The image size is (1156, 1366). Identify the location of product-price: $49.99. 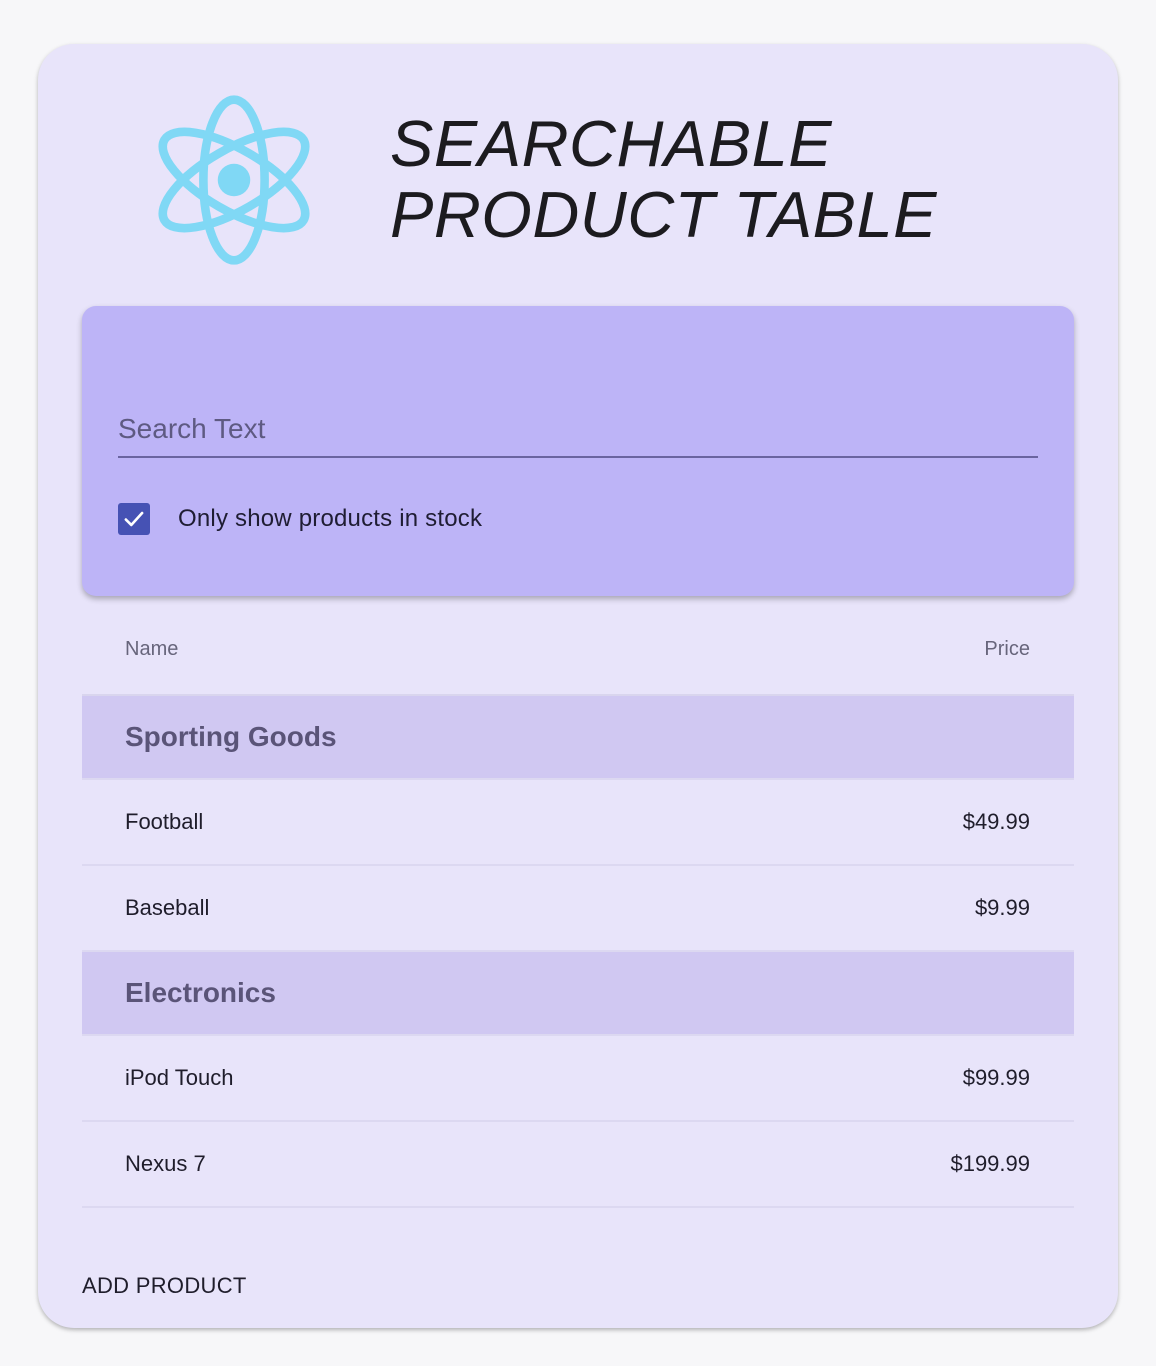
(996, 821).